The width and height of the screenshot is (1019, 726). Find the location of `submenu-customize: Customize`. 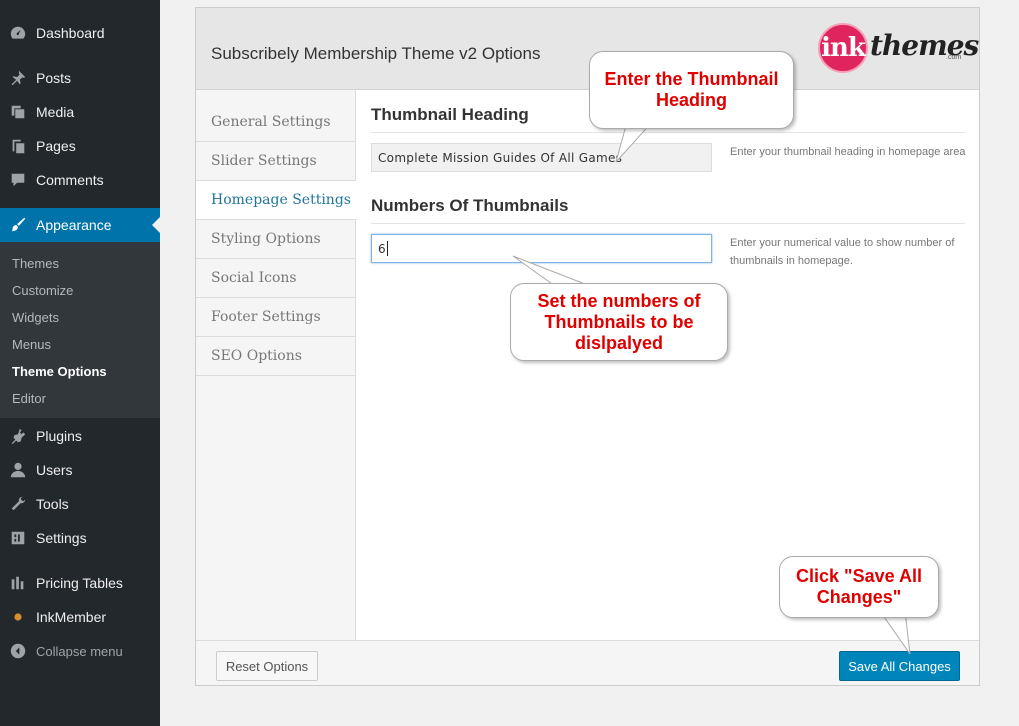

submenu-customize: Customize is located at coordinates (42, 290).